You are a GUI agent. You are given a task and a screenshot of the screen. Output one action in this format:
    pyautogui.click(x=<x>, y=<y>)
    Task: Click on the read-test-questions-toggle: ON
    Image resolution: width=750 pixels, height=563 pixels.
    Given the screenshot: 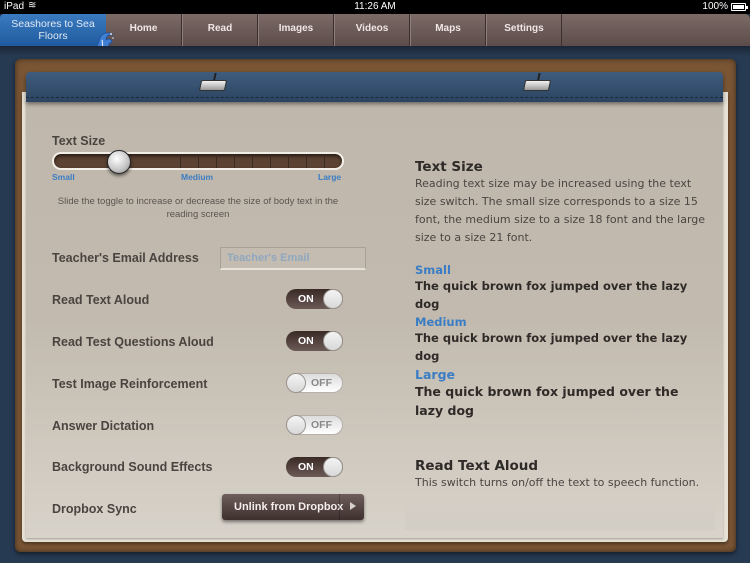 What is the action you would take?
    pyautogui.click(x=314, y=341)
    